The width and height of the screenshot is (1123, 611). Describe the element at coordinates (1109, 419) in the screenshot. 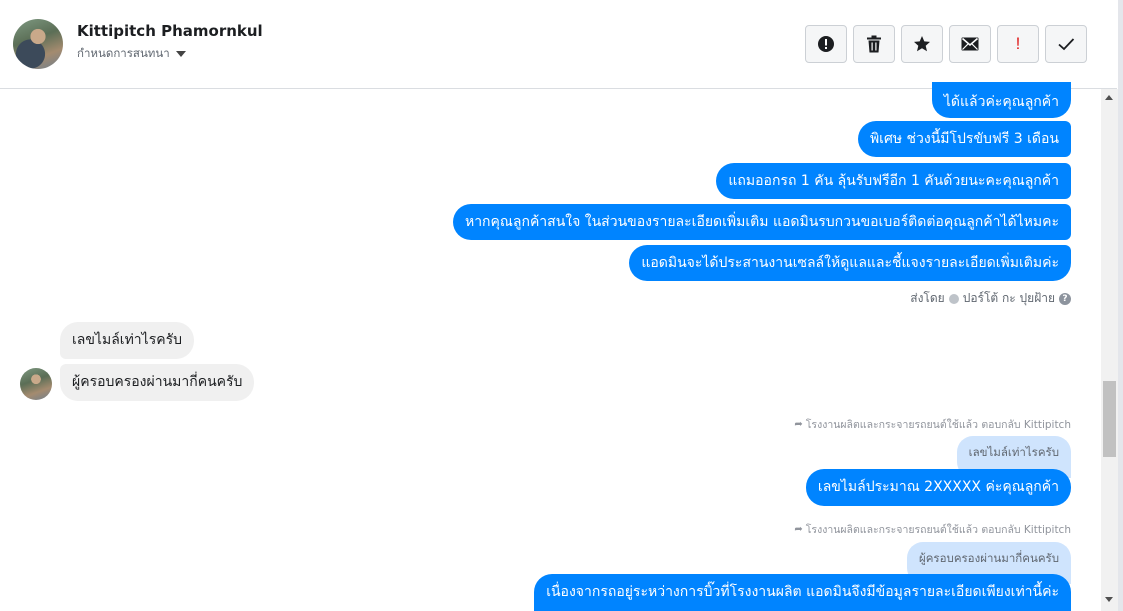

I see `scrollbar-thumb` at that location.